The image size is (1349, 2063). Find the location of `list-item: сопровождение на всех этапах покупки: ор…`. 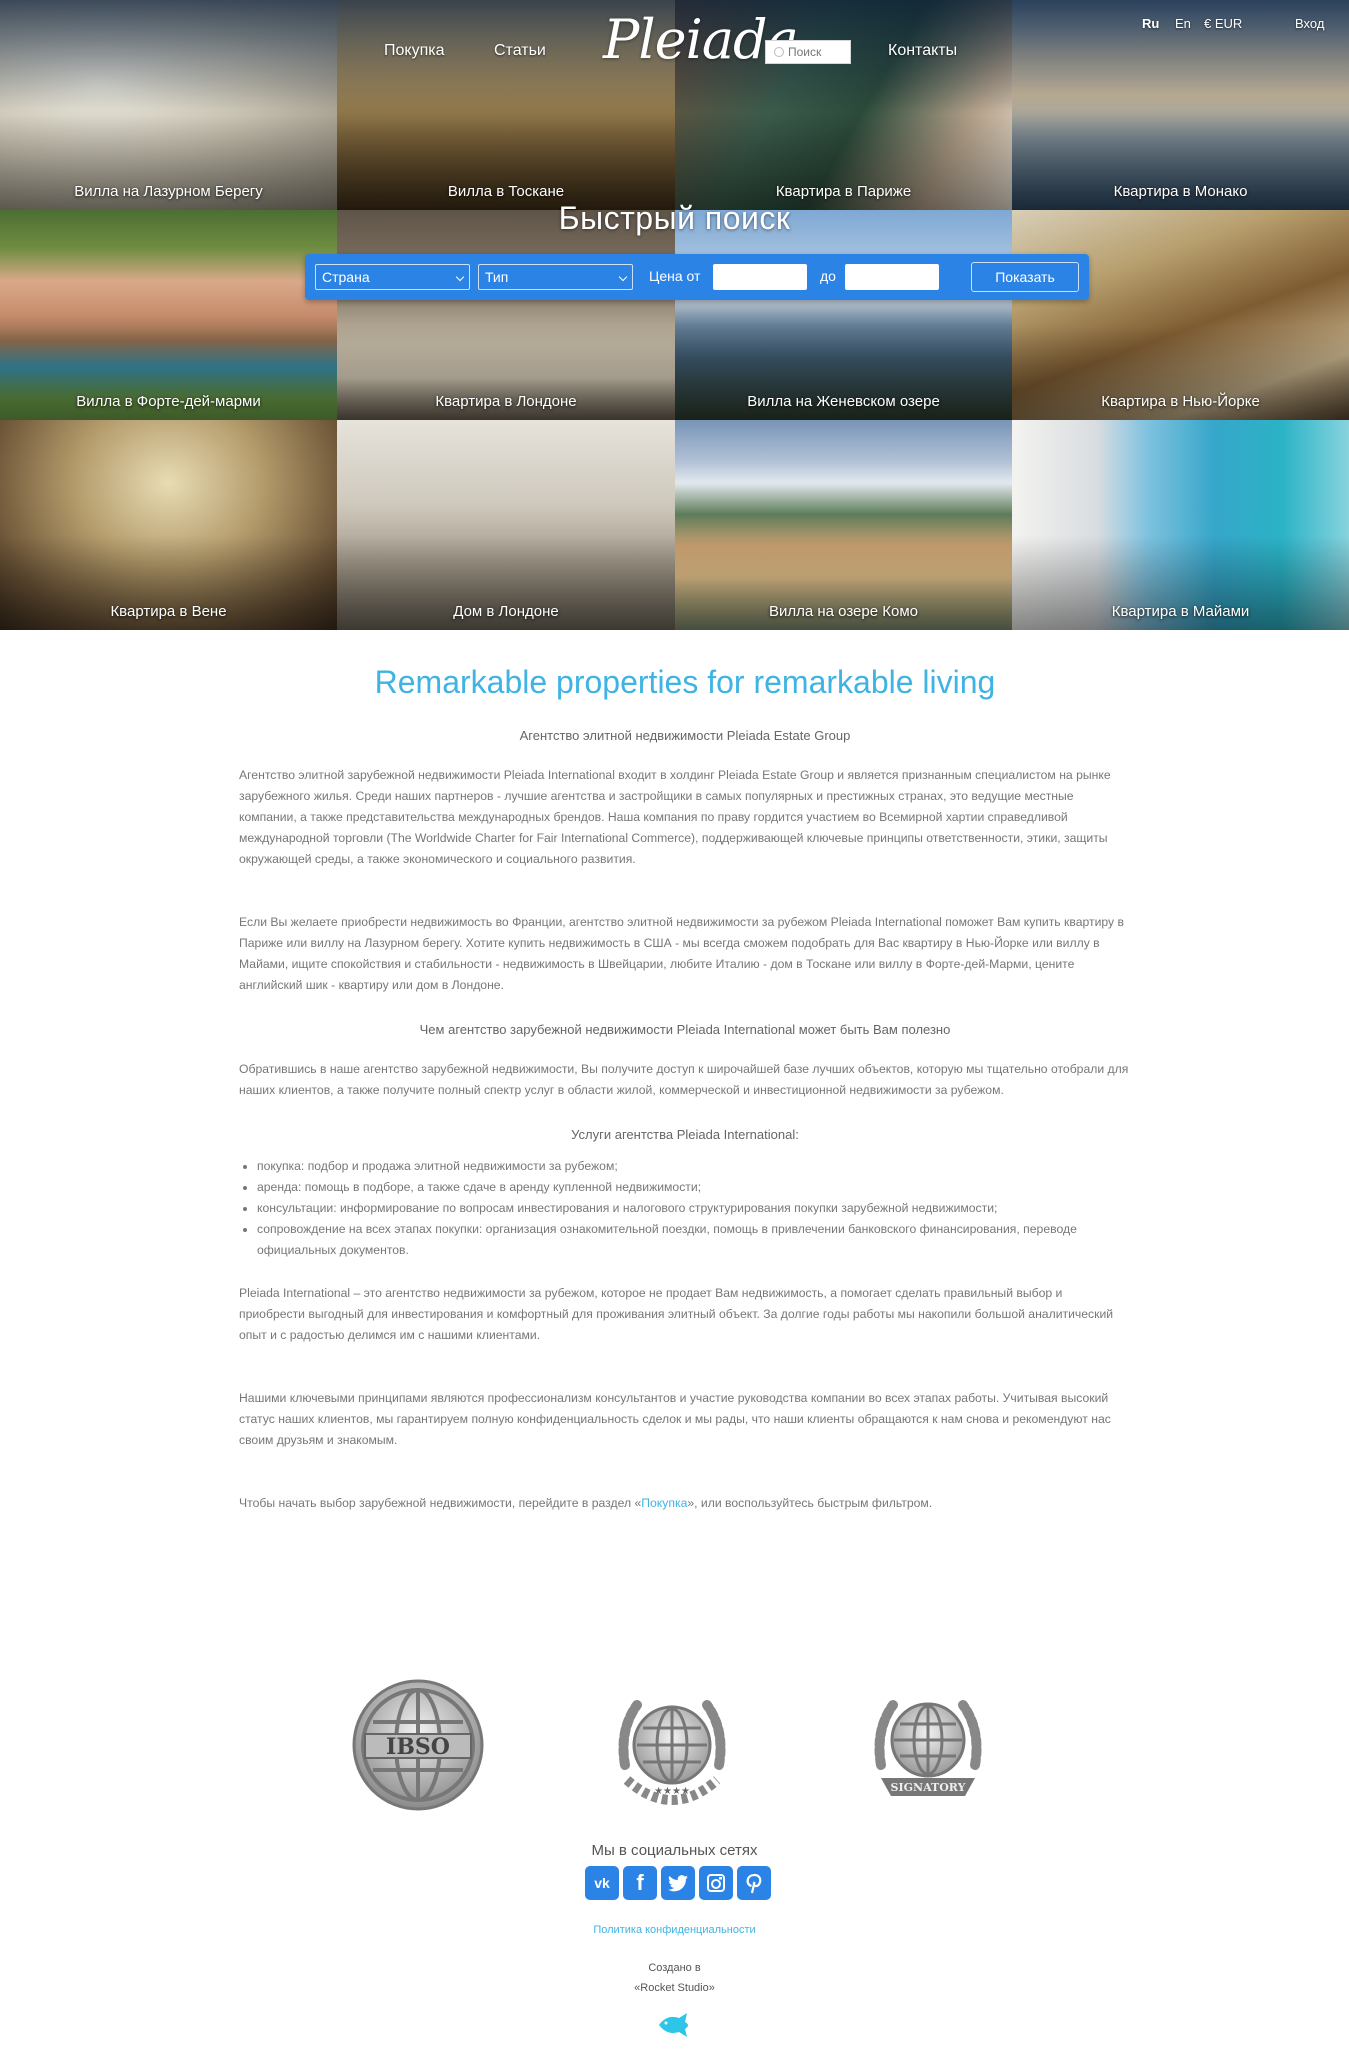

list-item: сопровождение на всех этапах покупки: ор… is located at coordinates (694, 1240).